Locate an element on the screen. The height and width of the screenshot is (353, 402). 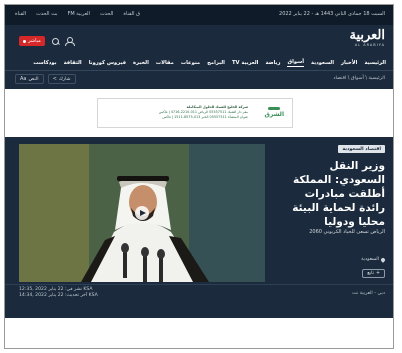
updated-date: آخر تحديث: 22 يناير 2022 ,14:34 KSA is located at coordinates (58, 295).